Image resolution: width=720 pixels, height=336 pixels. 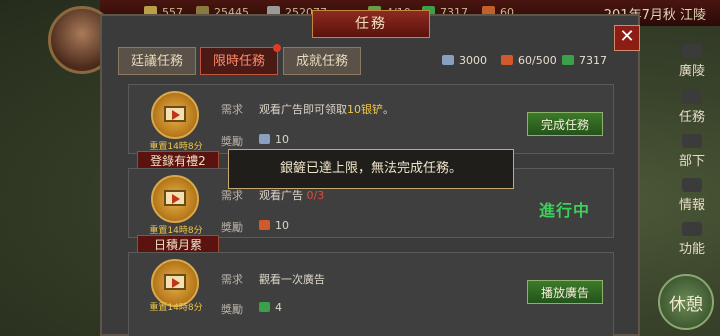 I want to click on rest-button: 休憩, so click(x=686, y=302).